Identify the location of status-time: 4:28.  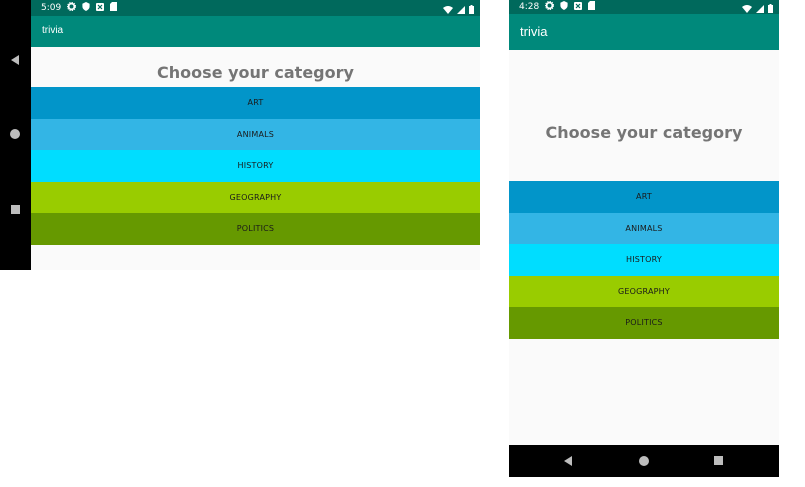
(529, 7).